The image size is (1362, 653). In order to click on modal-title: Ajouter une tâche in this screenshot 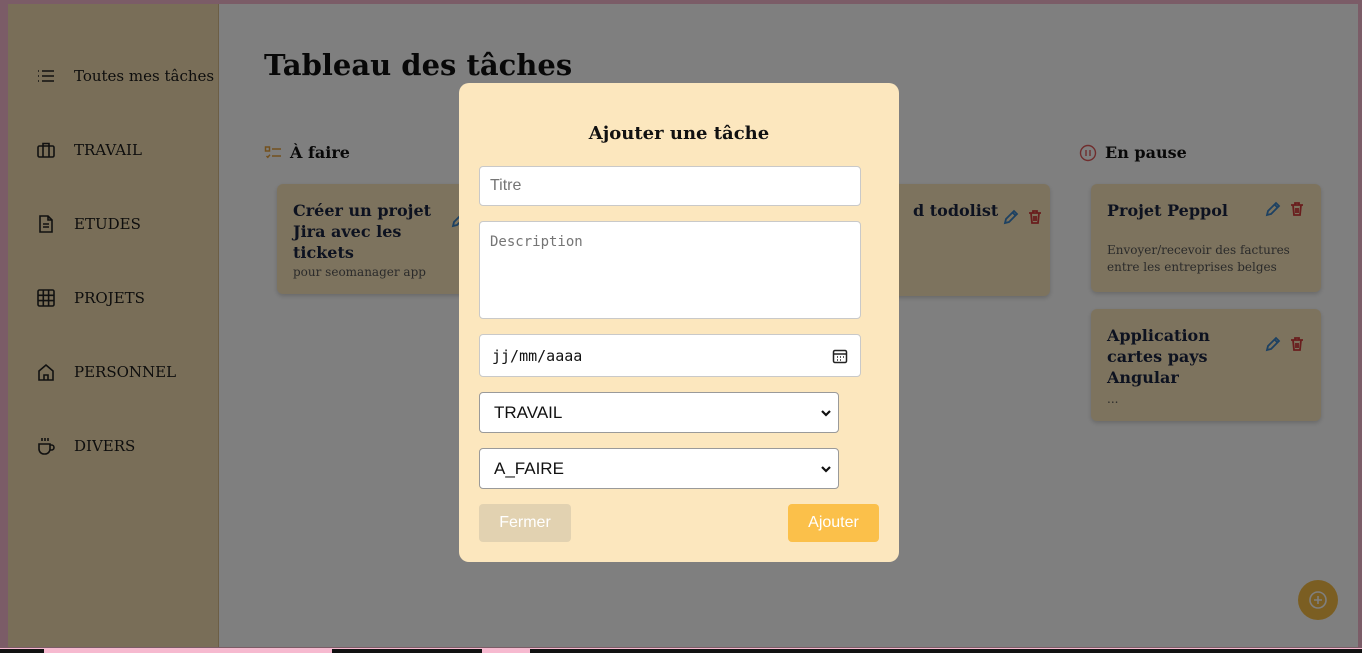, I will do `click(679, 133)`.